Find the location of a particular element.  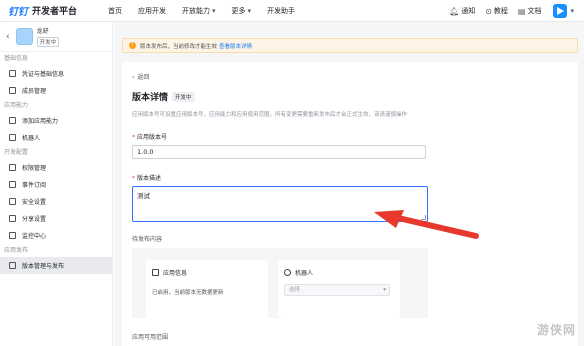

notice-text: 版本发布后，当前修改才能生效 is located at coordinates (179, 46).